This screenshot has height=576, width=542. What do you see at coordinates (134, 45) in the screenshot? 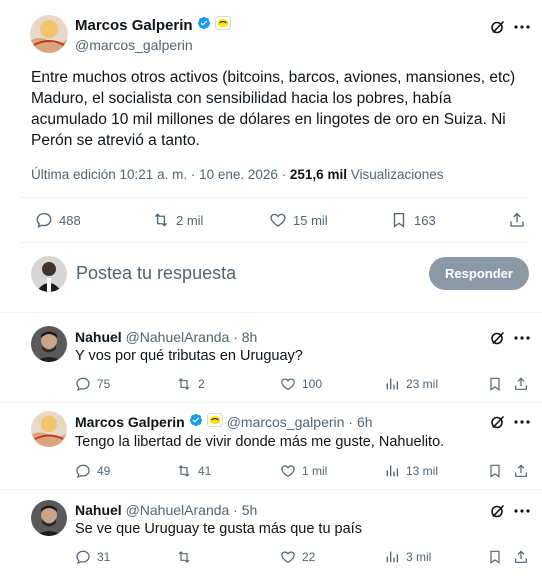
I see `author-handle: @marcos_galperin` at bounding box center [134, 45].